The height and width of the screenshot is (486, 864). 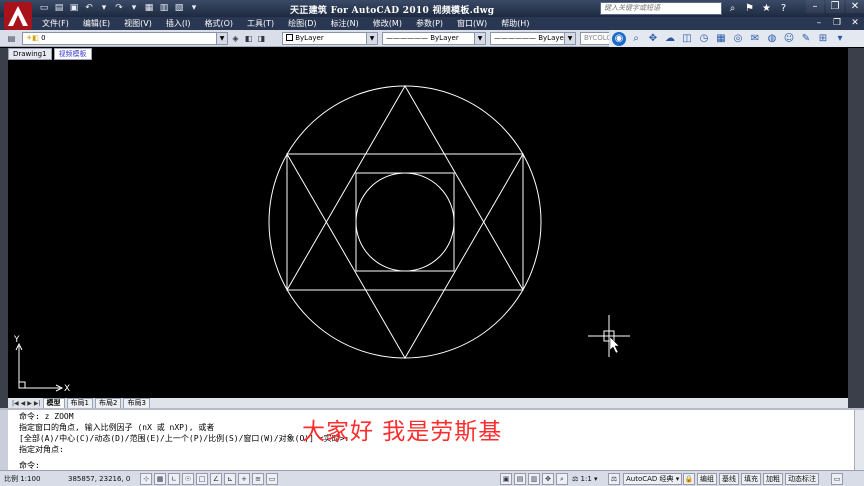 What do you see at coordinates (345, 23) in the screenshot?
I see `menu-dimension: 标注(N)` at bounding box center [345, 23].